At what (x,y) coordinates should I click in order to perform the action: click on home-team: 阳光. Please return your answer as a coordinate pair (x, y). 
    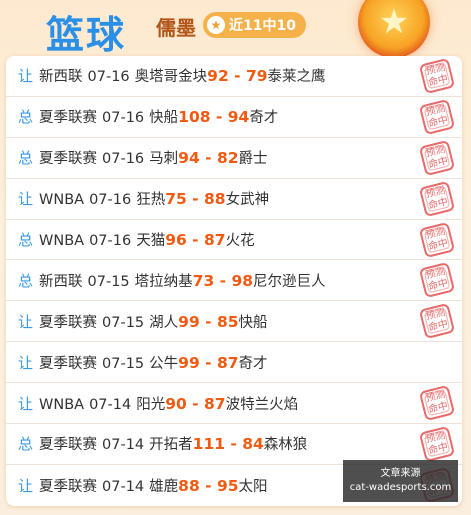
    Looking at the image, I should click on (151, 404).